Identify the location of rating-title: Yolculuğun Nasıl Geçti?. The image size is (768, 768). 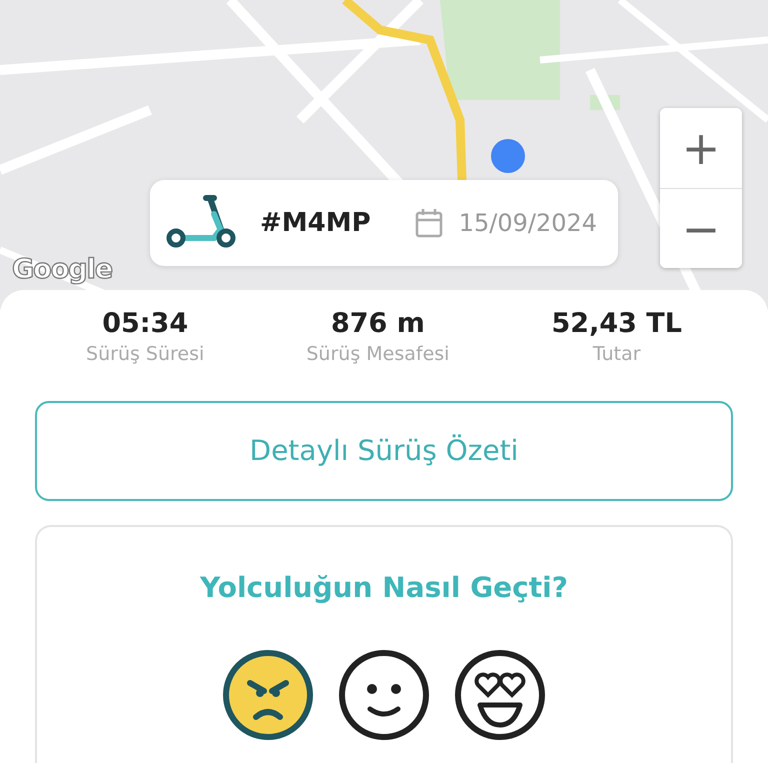
(383, 588).